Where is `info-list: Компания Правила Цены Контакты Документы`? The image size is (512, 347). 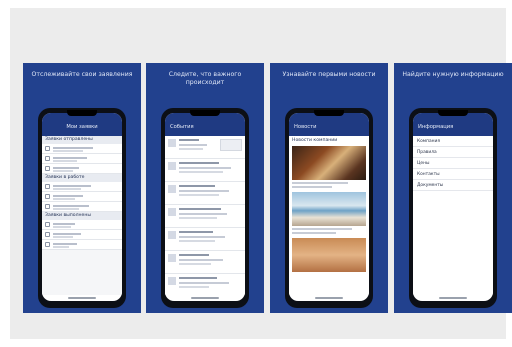 info-list: Компания Правила Цены Контакты Документы is located at coordinates (453, 215).